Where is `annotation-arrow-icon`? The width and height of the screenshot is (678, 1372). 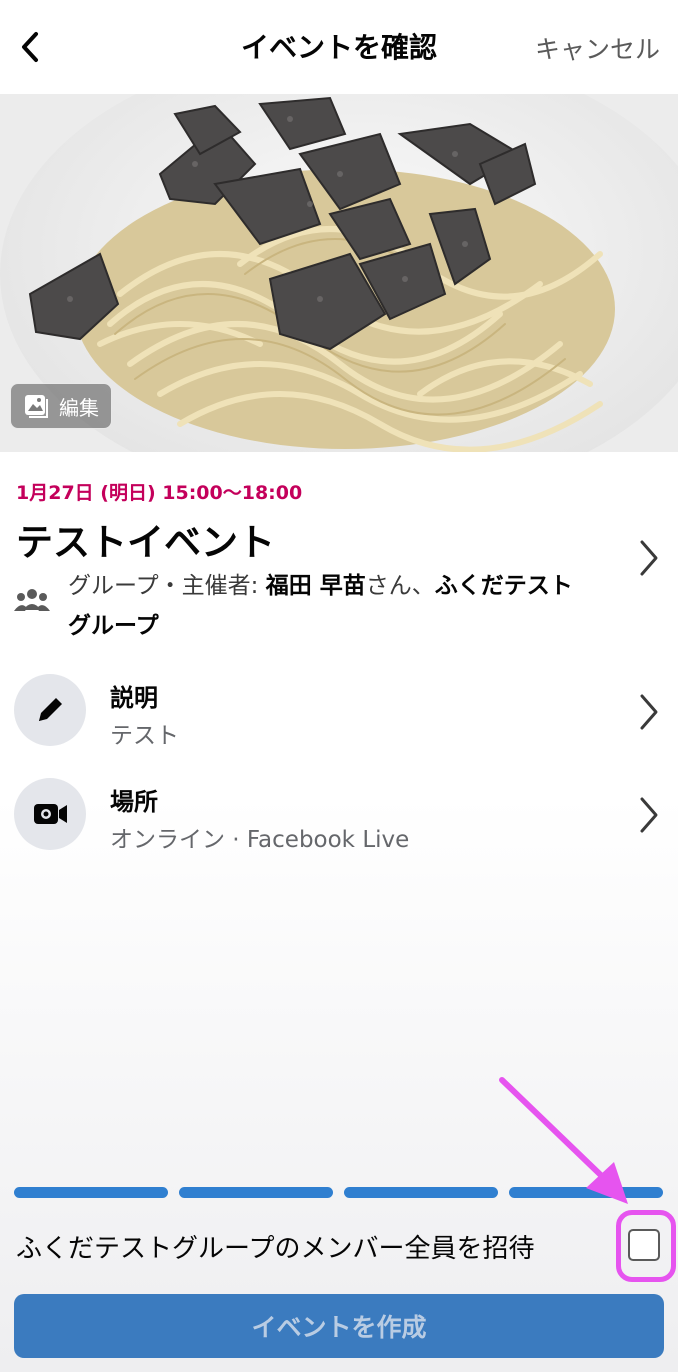
annotation-arrow-icon is located at coordinates (563, 1140).